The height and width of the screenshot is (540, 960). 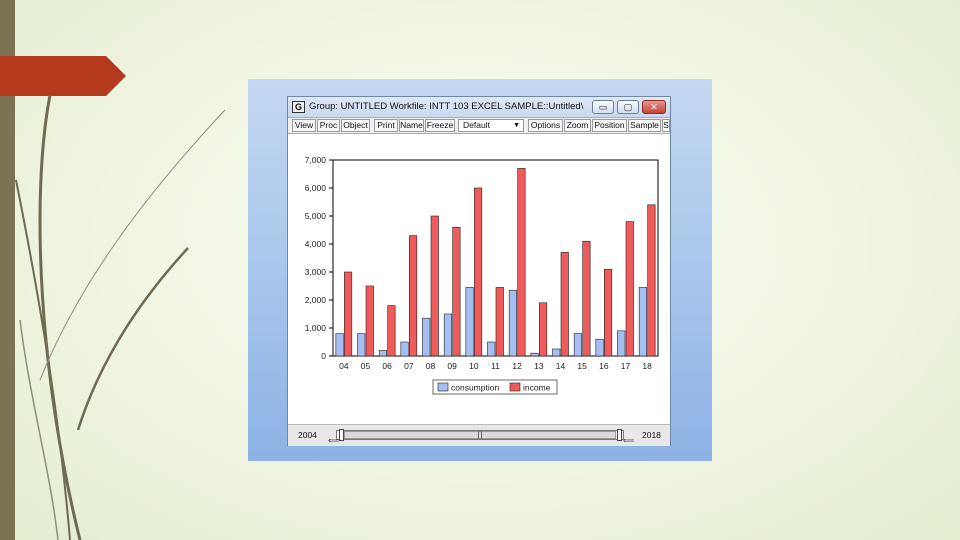 What do you see at coordinates (316, 300) in the screenshot?
I see `y-tick-label: 2,000` at bounding box center [316, 300].